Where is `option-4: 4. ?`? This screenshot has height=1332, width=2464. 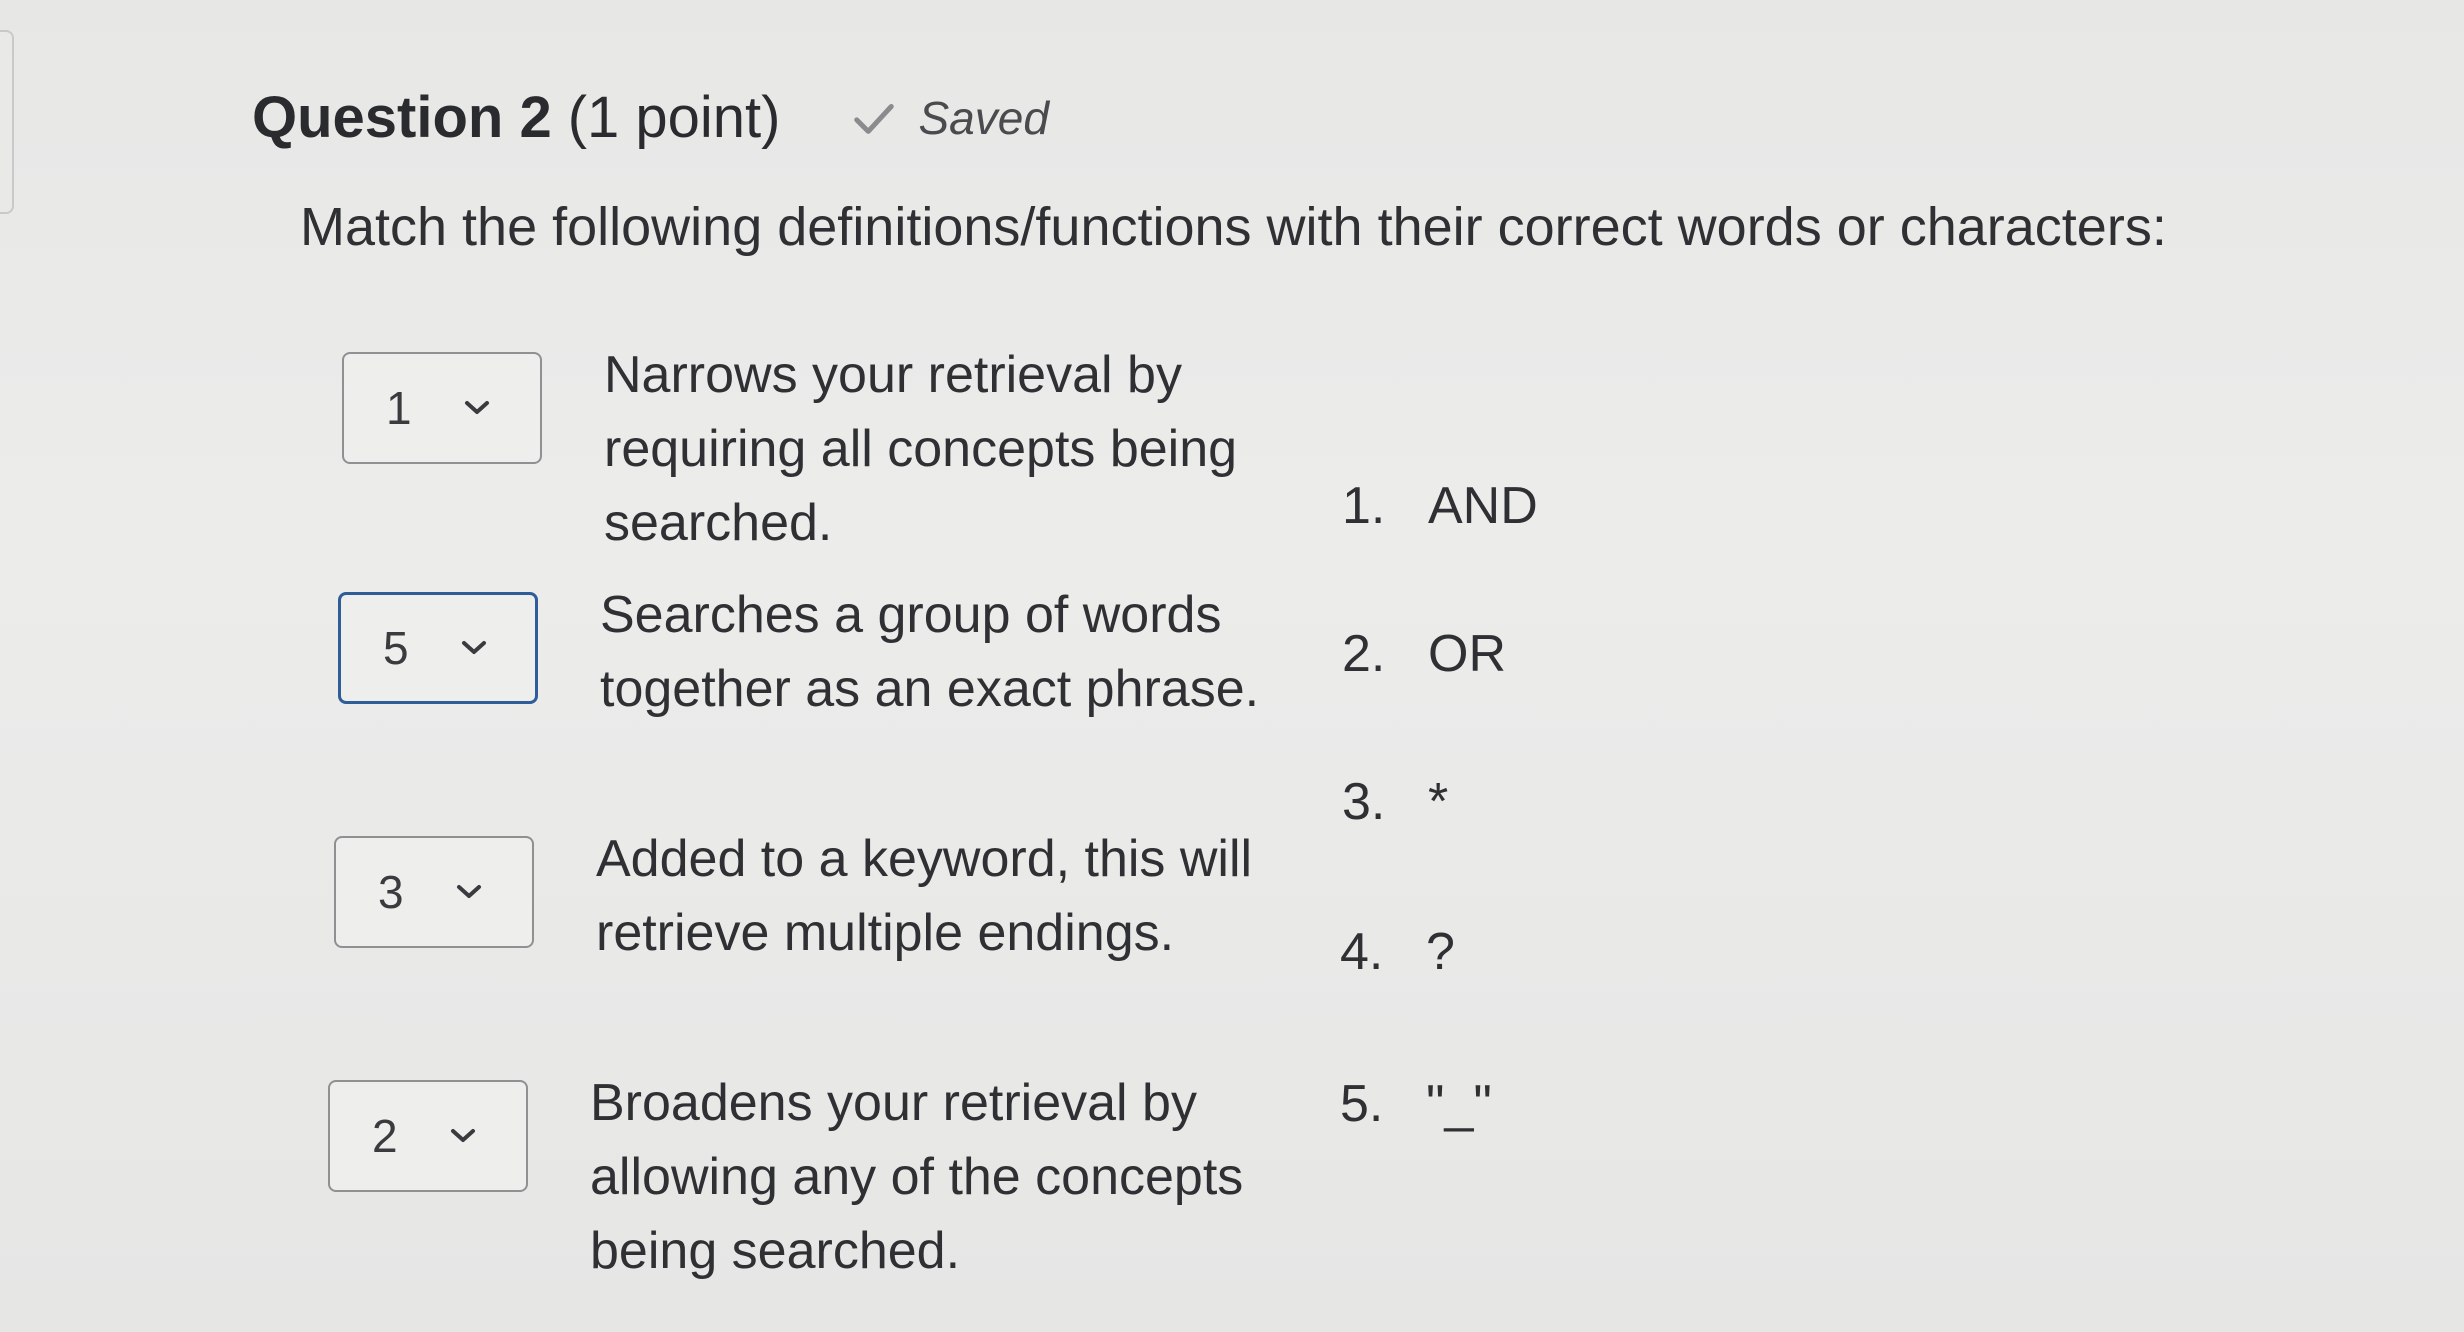 option-4: 4. ? is located at coordinates (1397, 952).